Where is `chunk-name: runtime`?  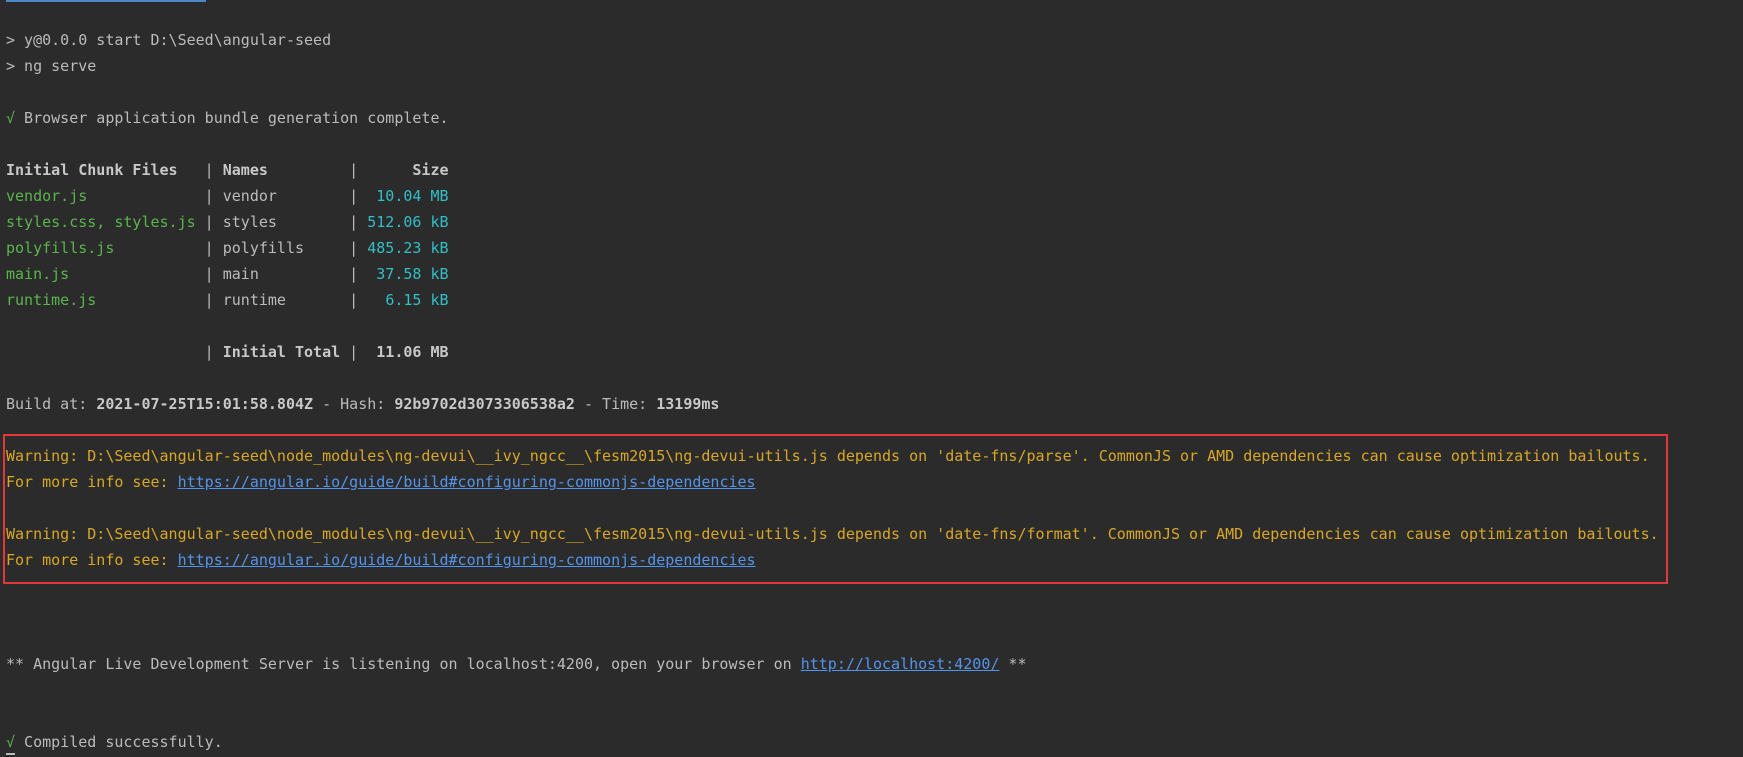 chunk-name: runtime is located at coordinates (254, 300).